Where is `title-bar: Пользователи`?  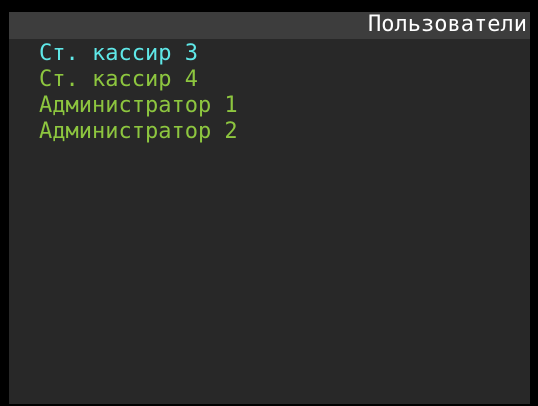 title-bar: Пользователи is located at coordinates (269, 25).